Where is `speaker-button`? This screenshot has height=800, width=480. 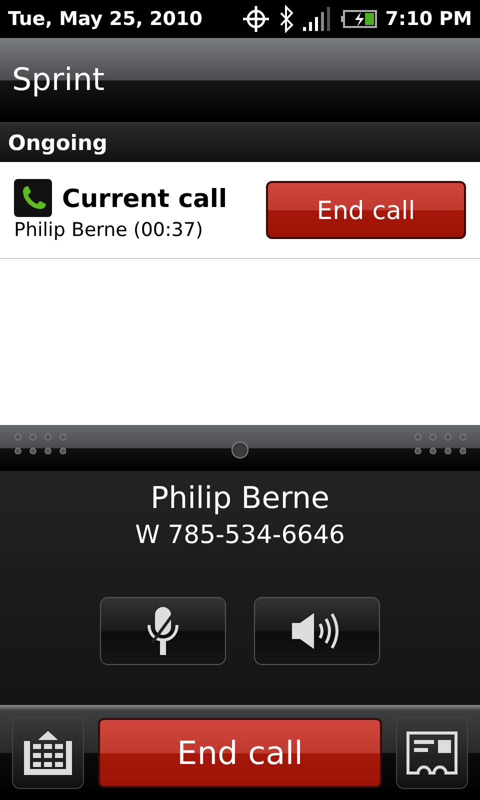
speaker-button is located at coordinates (317, 631).